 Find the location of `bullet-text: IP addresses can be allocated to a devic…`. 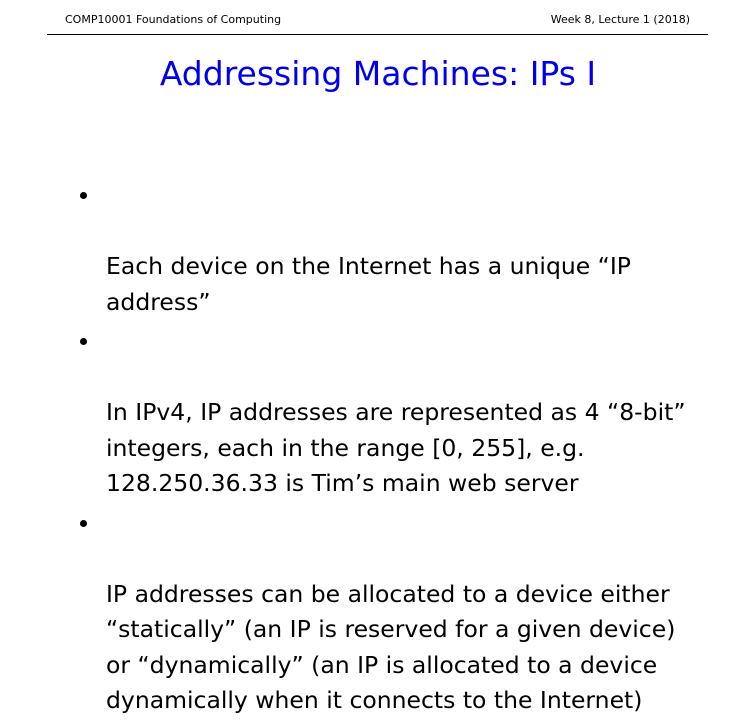

bullet-text: IP addresses can be allocated to a devic… is located at coordinates (391, 647).